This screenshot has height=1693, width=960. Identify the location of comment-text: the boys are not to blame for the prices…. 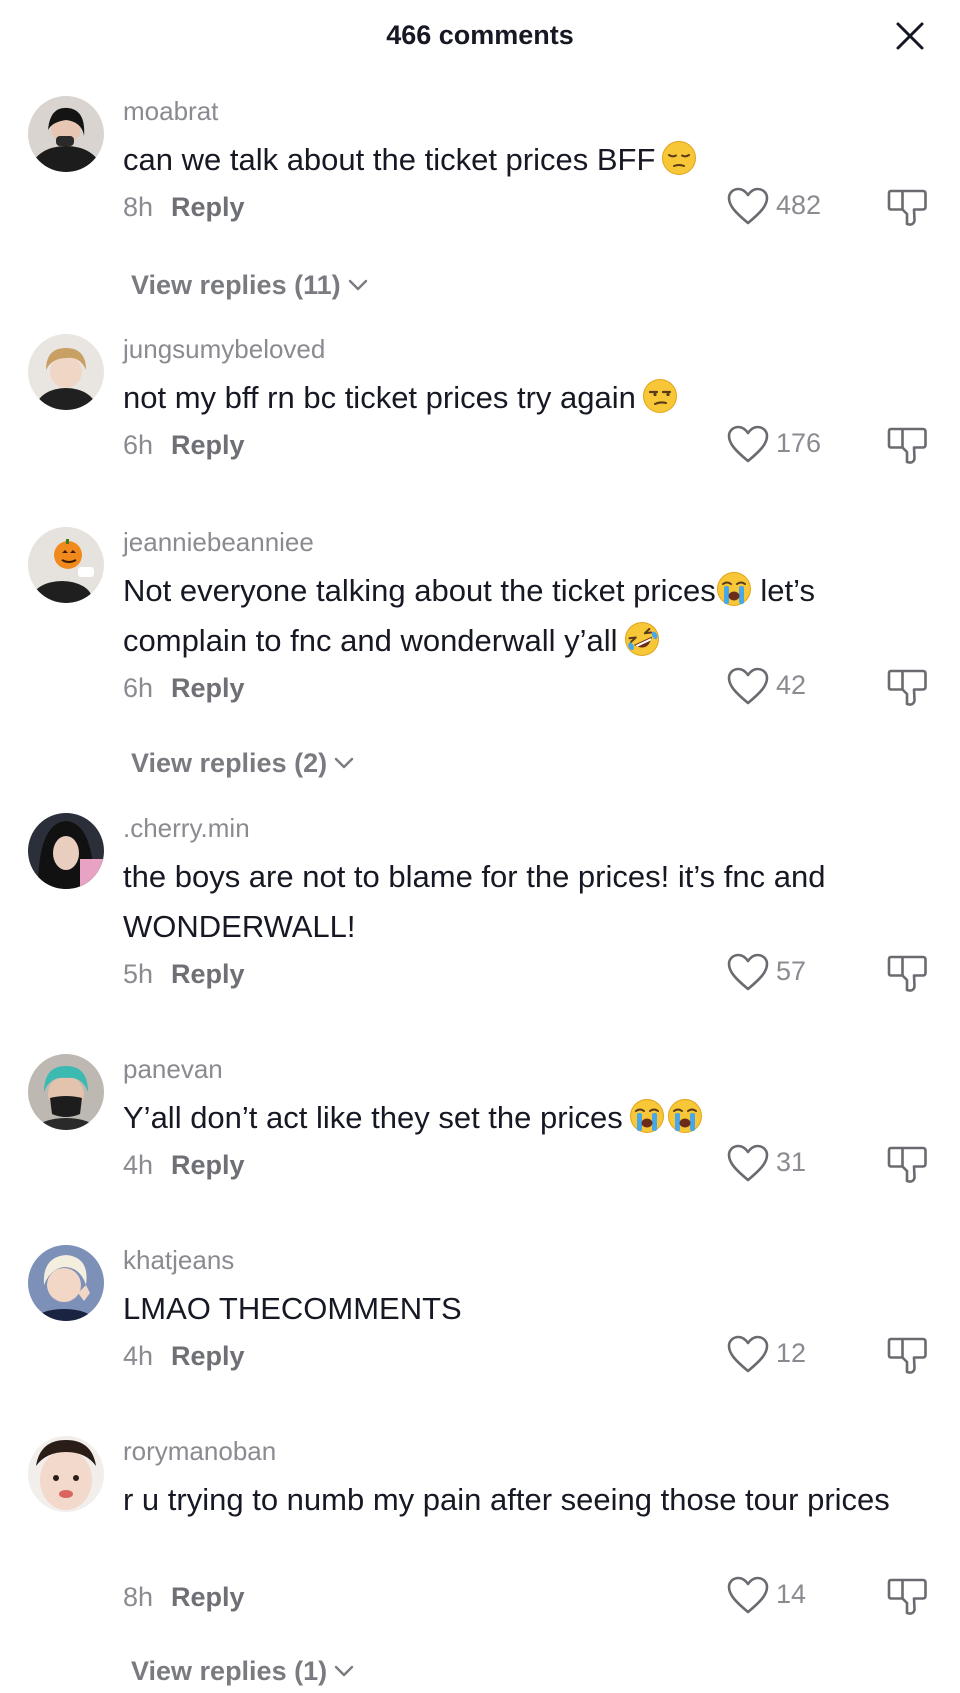
(474, 901).